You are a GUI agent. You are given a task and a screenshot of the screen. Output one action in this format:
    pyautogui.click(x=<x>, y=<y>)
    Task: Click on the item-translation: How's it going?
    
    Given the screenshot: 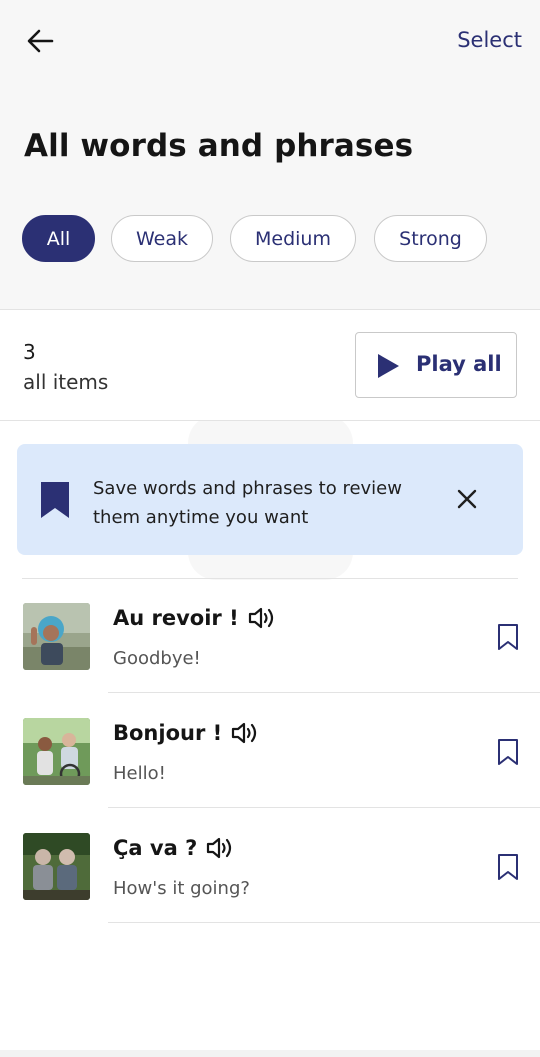 What is the action you would take?
    pyautogui.click(x=181, y=888)
    